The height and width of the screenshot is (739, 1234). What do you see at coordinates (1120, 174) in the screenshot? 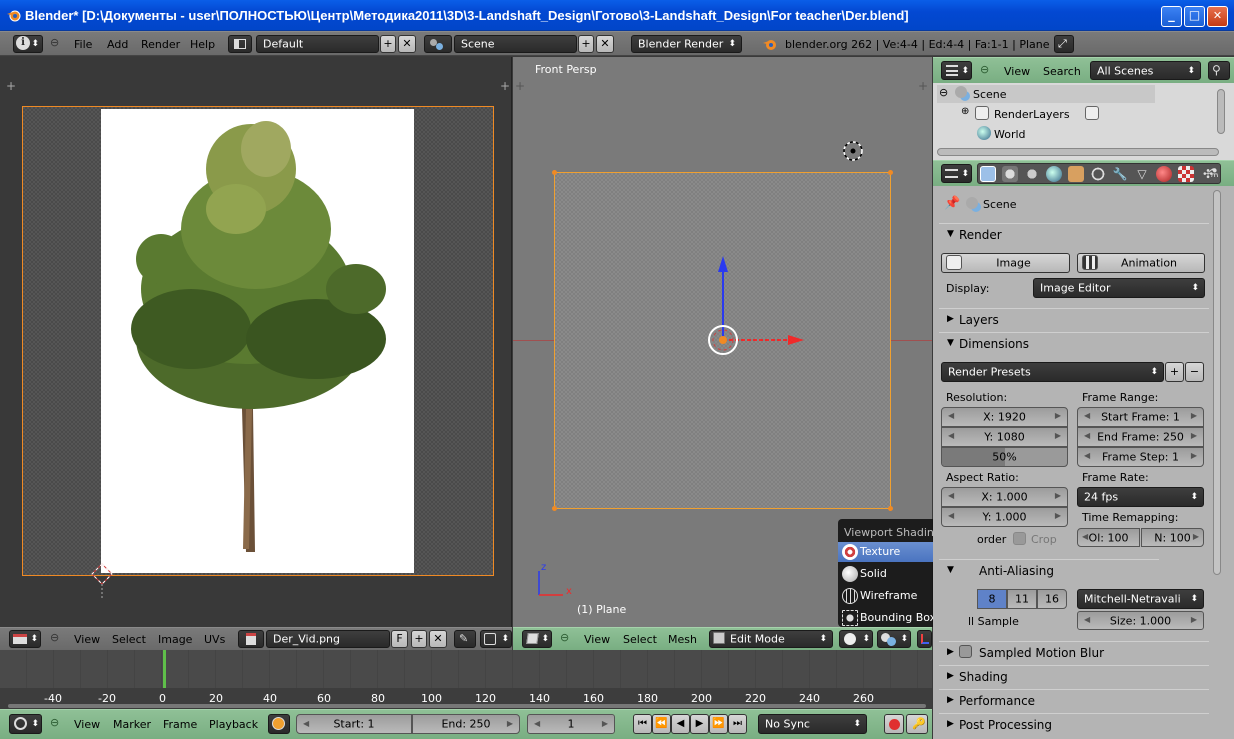
I see `modifiers-tab-icon: 🔧` at bounding box center [1120, 174].